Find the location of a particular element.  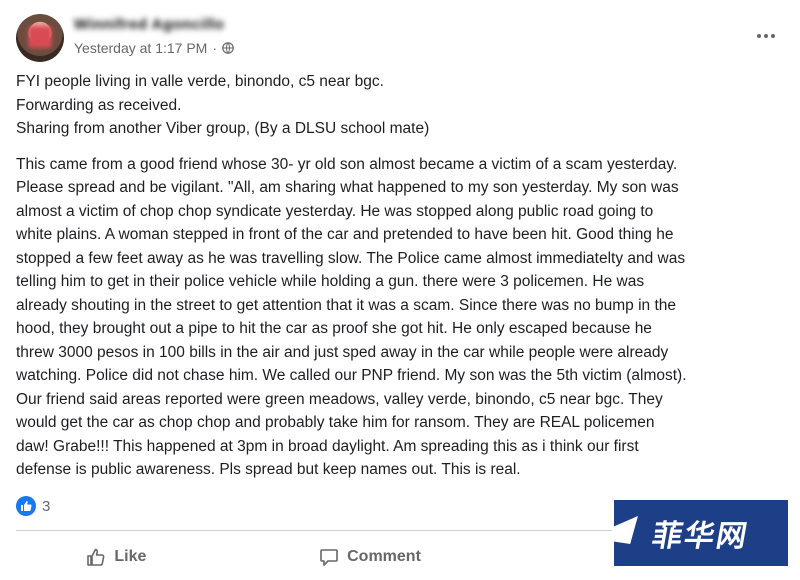

reaction-count: 3 is located at coordinates (46, 506).